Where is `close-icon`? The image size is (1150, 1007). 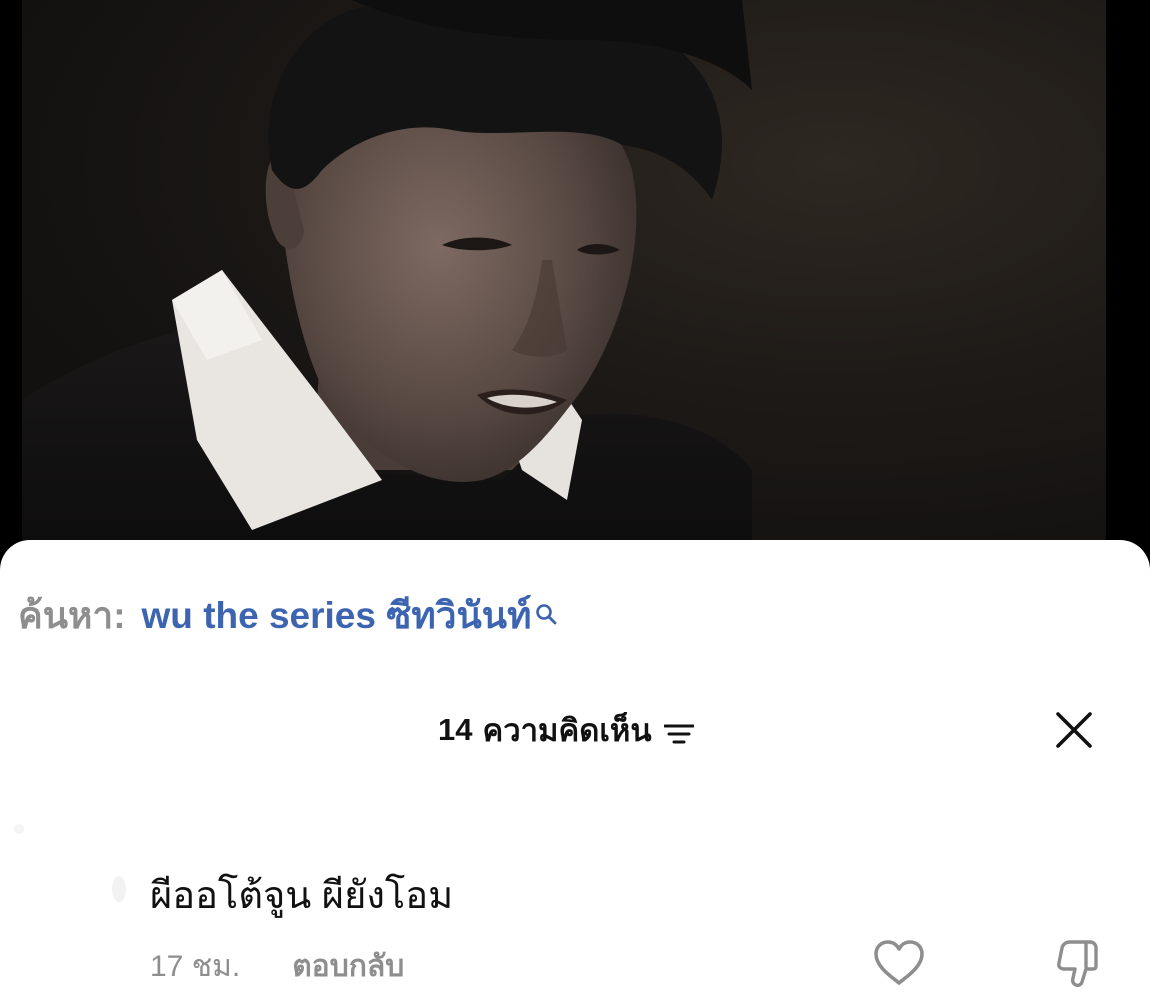
close-icon is located at coordinates (1074, 730).